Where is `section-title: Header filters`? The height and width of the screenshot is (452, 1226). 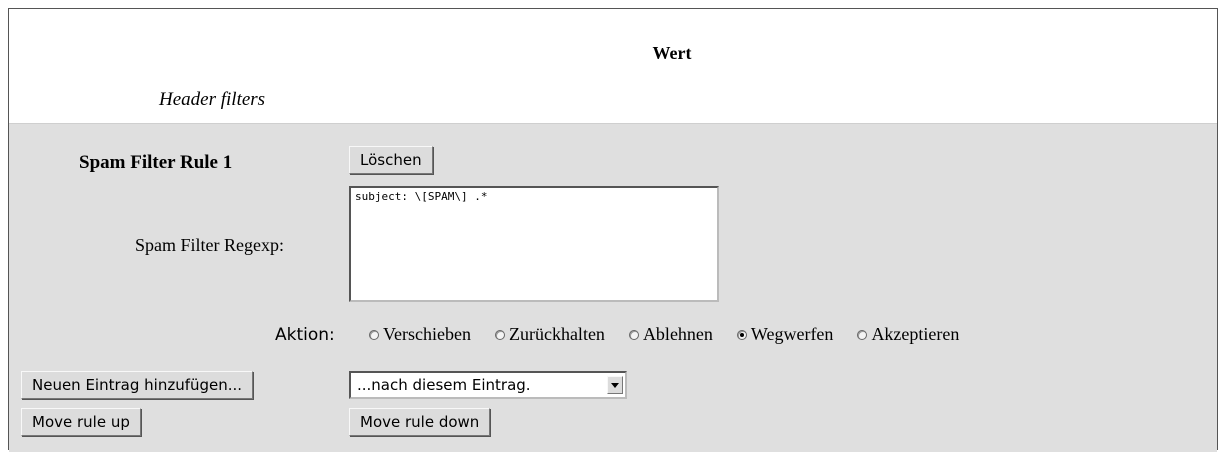 section-title: Header filters is located at coordinates (212, 99).